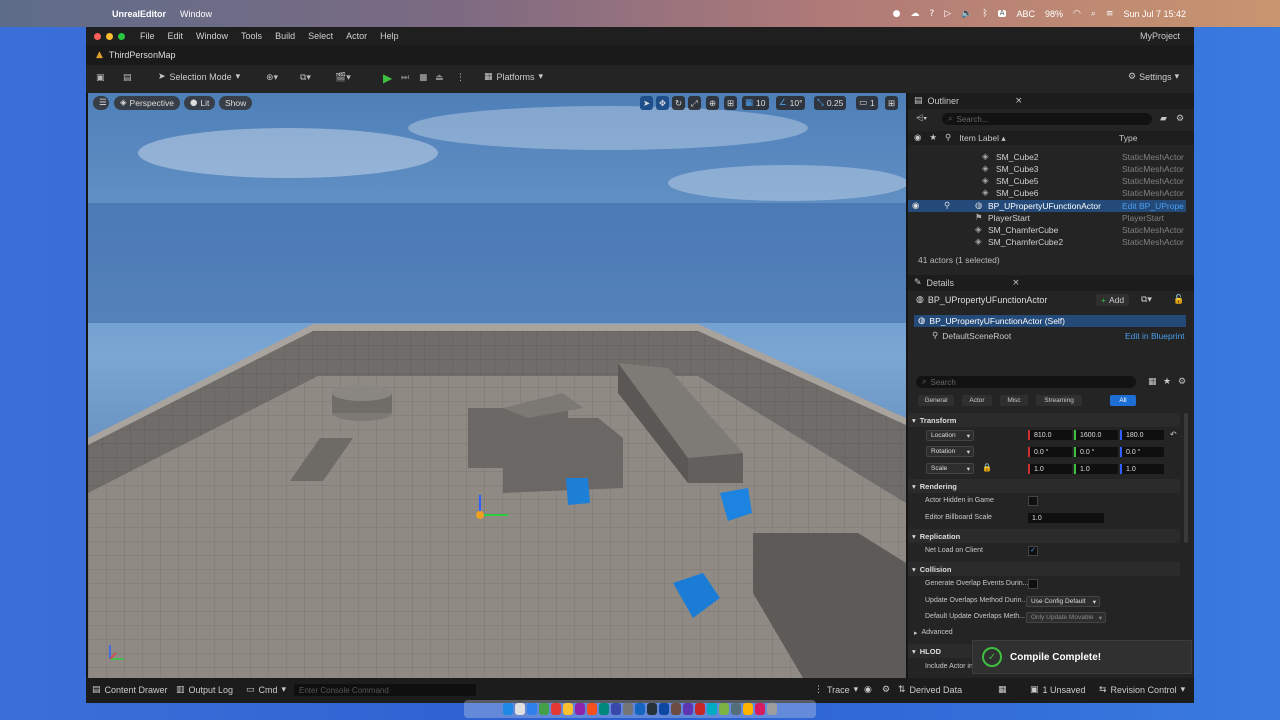 The height and width of the screenshot is (720, 1280). I want to click on self-component-row: ◍ BP_UPropertyUFunctionActor (Self), so click(1050, 321).